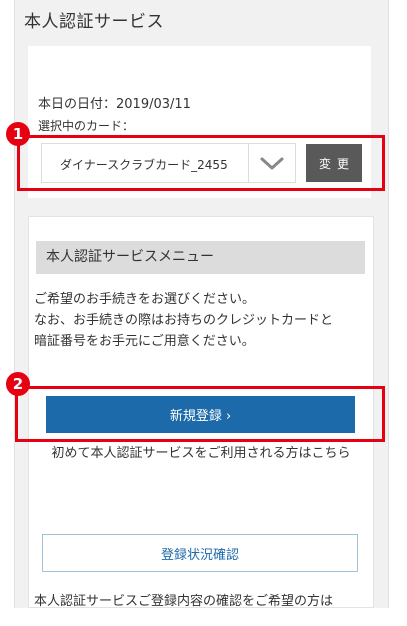 This screenshot has height=626, width=407. Describe the element at coordinates (201, 453) in the screenshot. I see `first-time-note: 初めて本人認証サービスをご利用される方はこちら` at that location.